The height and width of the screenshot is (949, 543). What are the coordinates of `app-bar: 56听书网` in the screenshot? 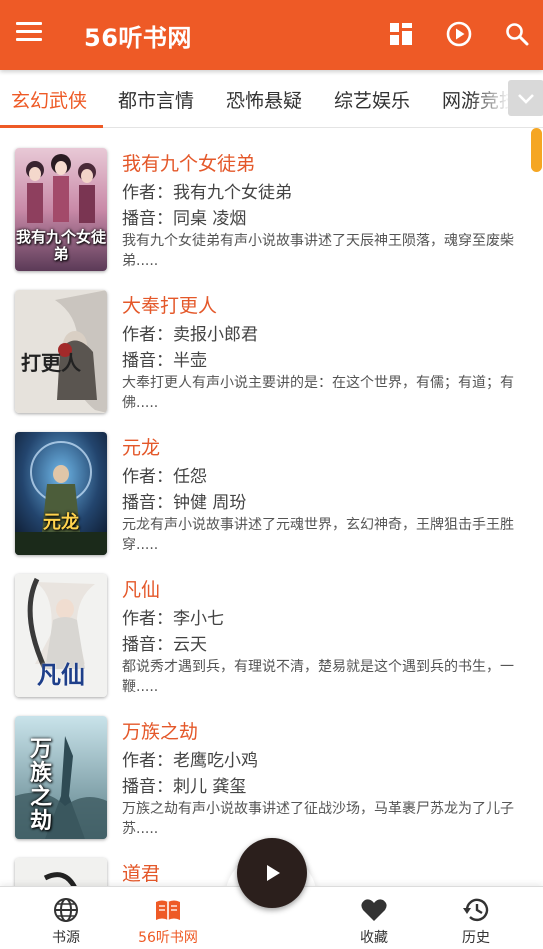 It's located at (271, 35).